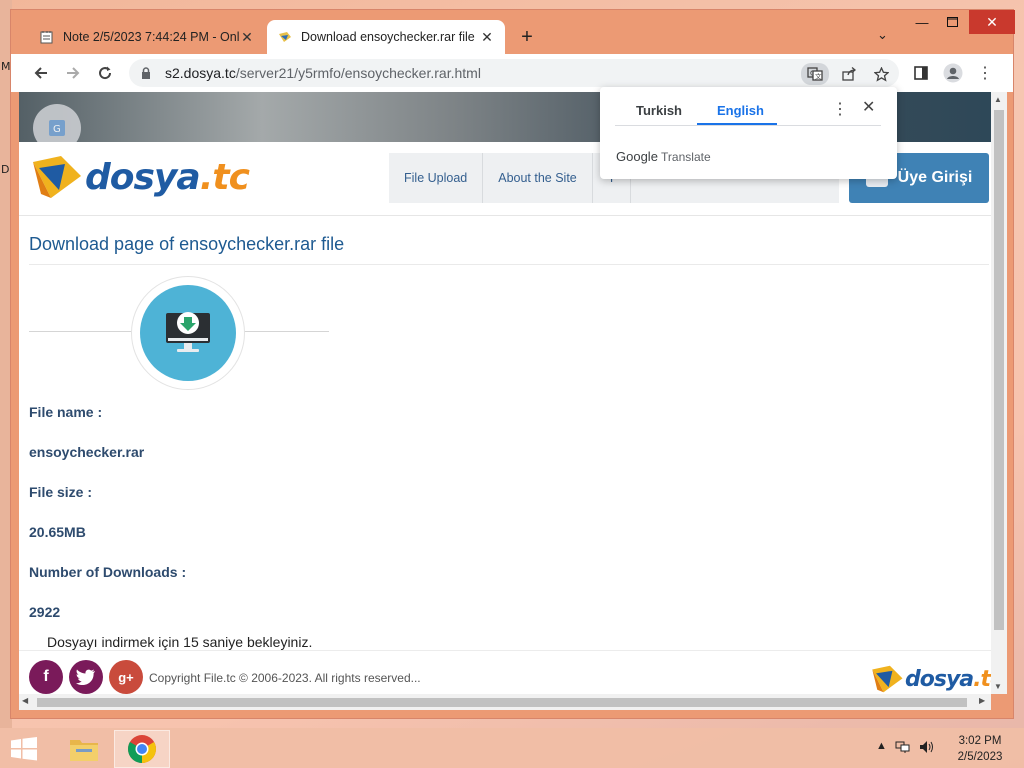 This screenshot has width=1024, height=768. Describe the element at coordinates (47, 37) in the screenshot. I see `notepad-icon` at that location.